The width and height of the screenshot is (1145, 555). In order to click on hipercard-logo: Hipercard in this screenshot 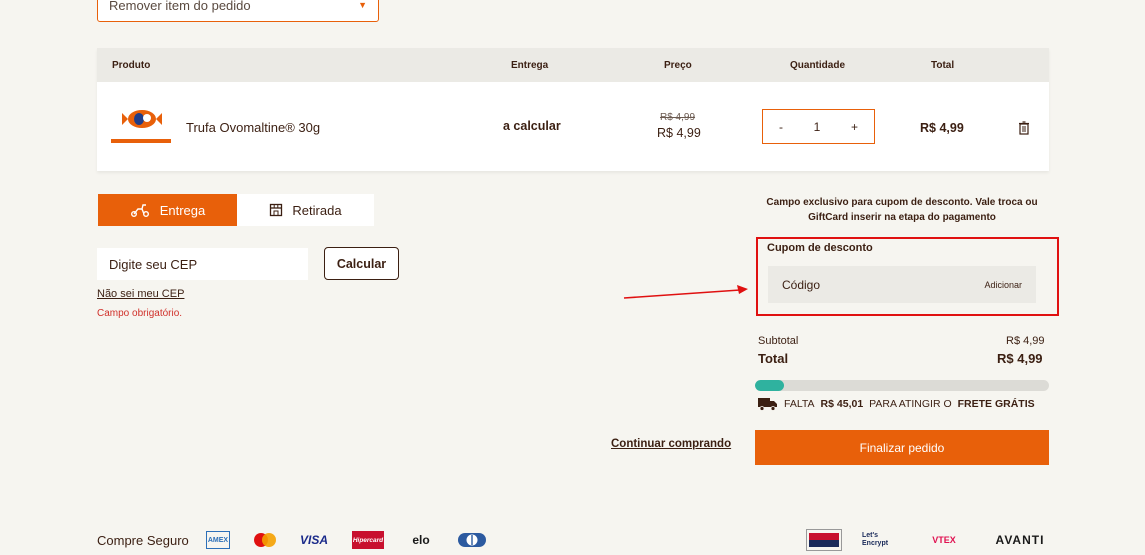, I will do `click(368, 540)`.